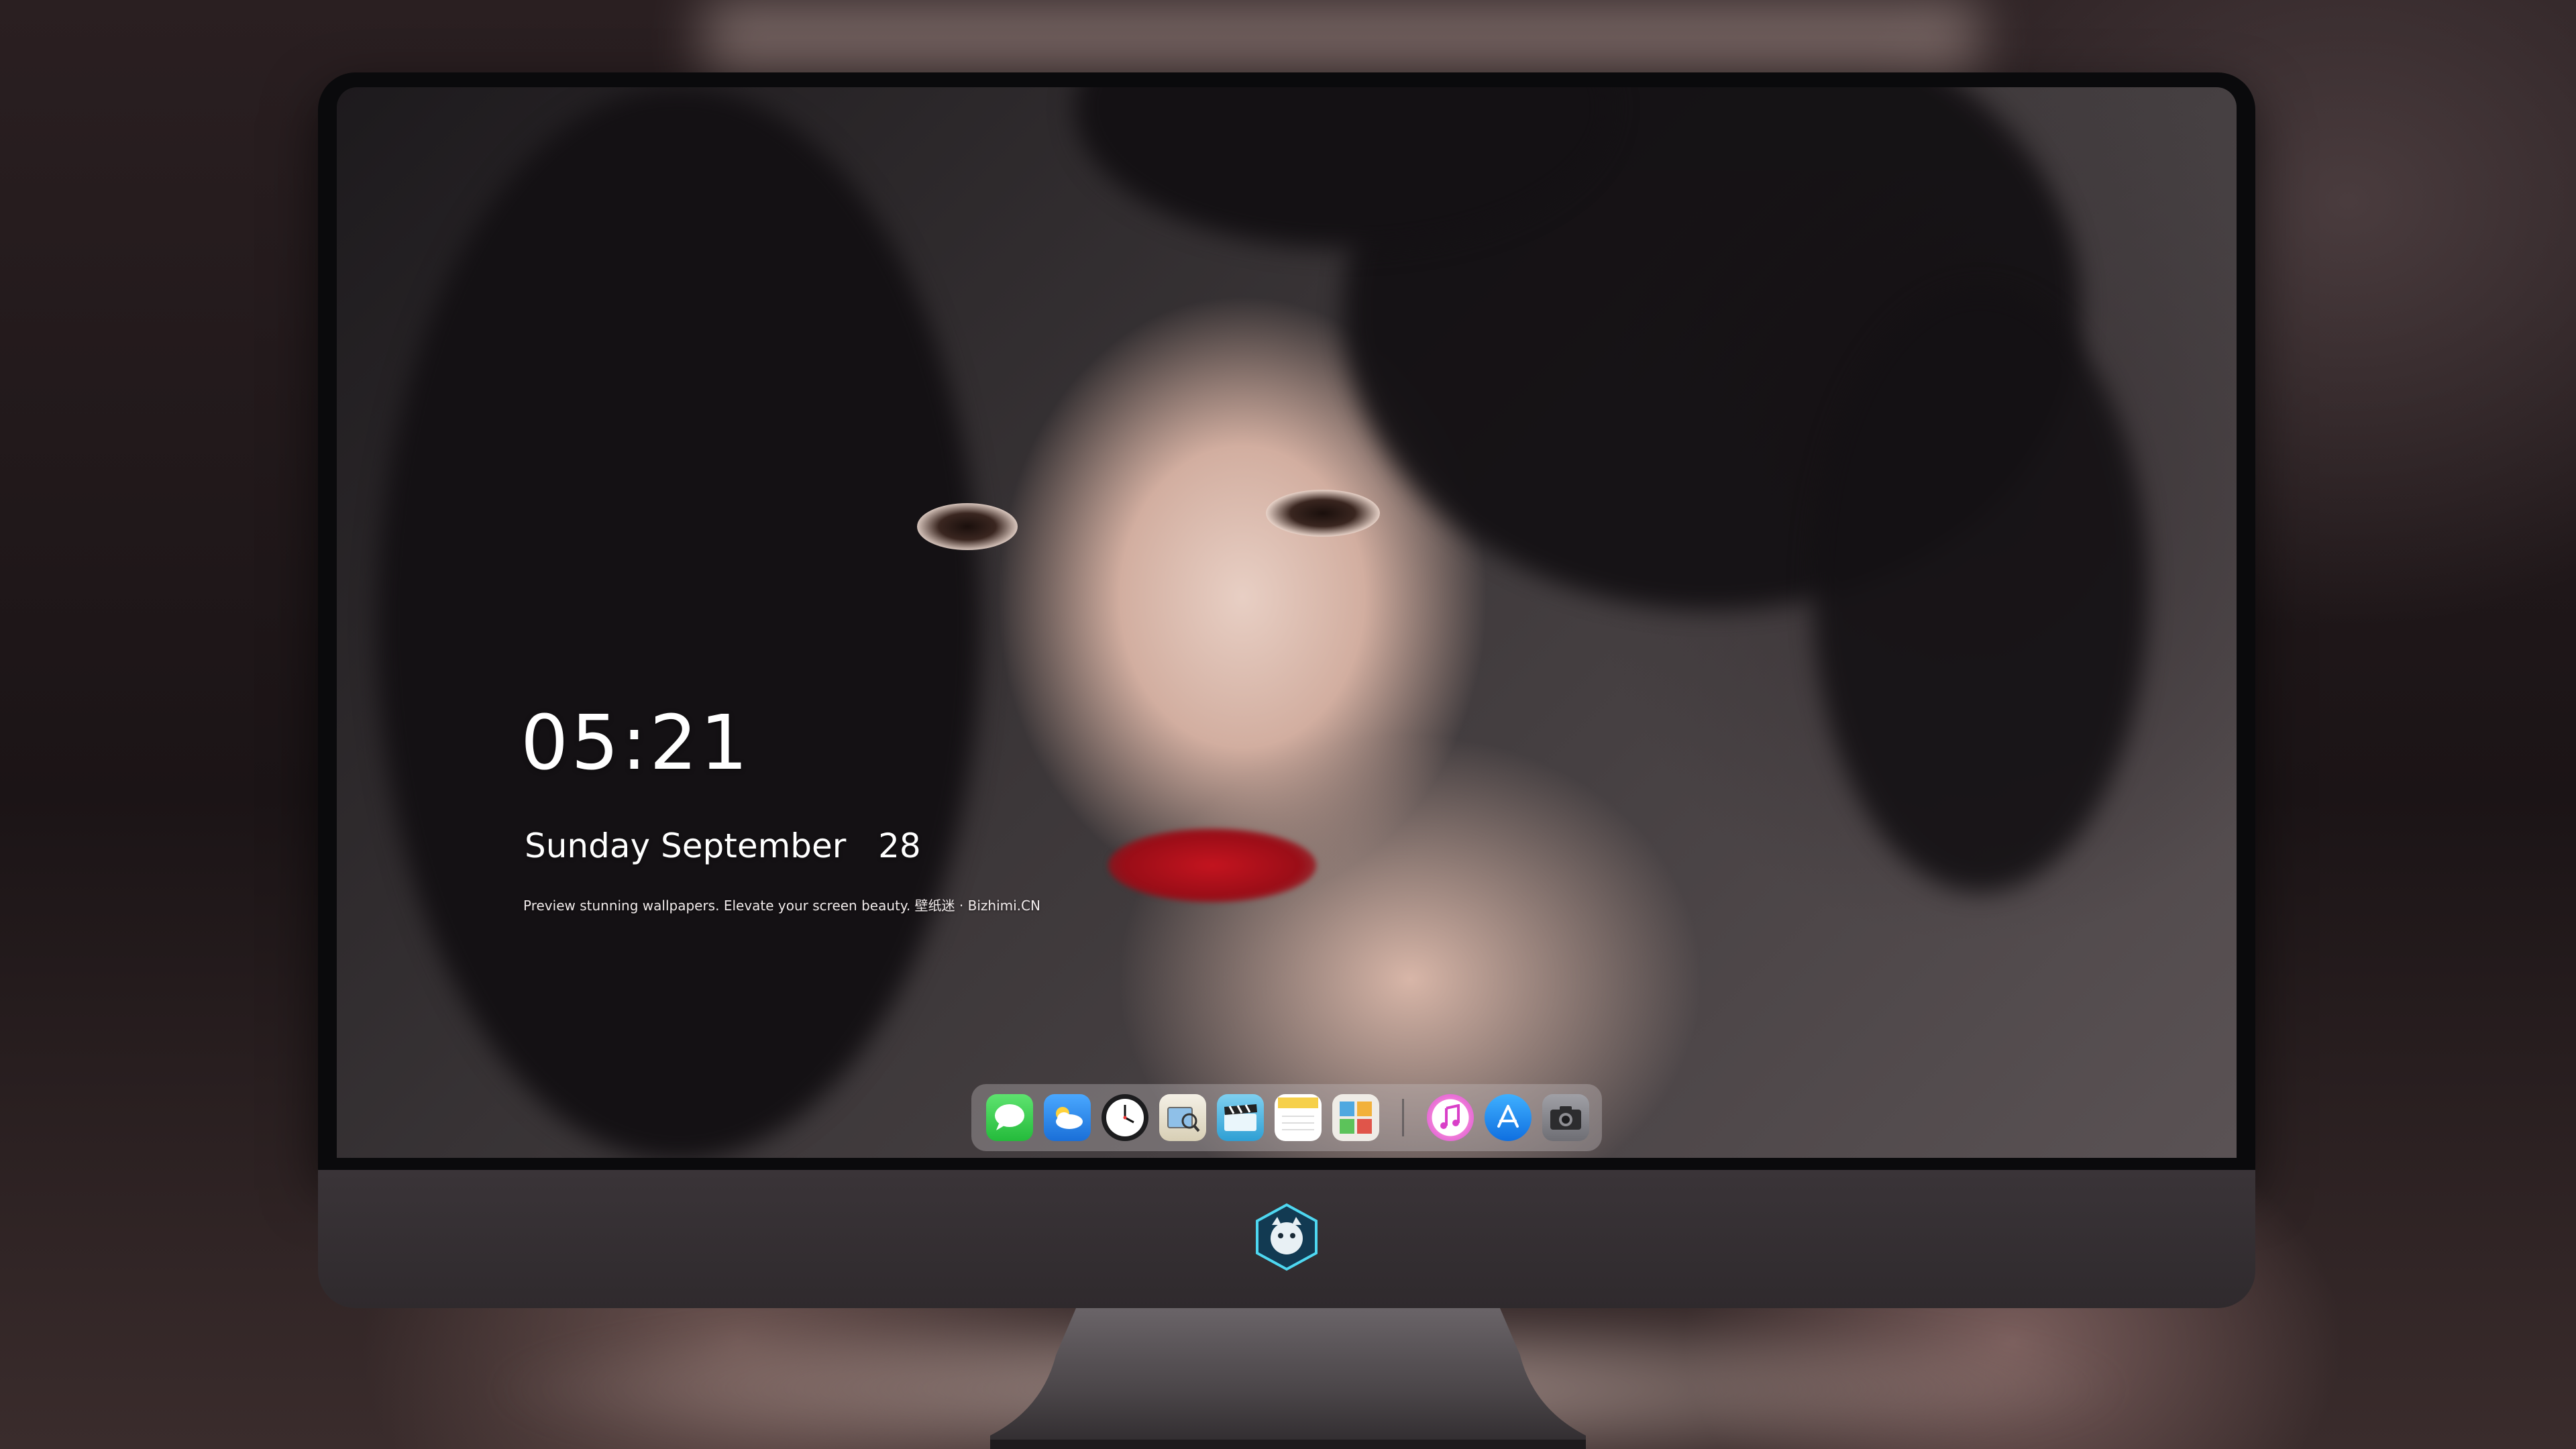 This screenshot has height=1449, width=2576. I want to click on date-day: 28, so click(899, 845).